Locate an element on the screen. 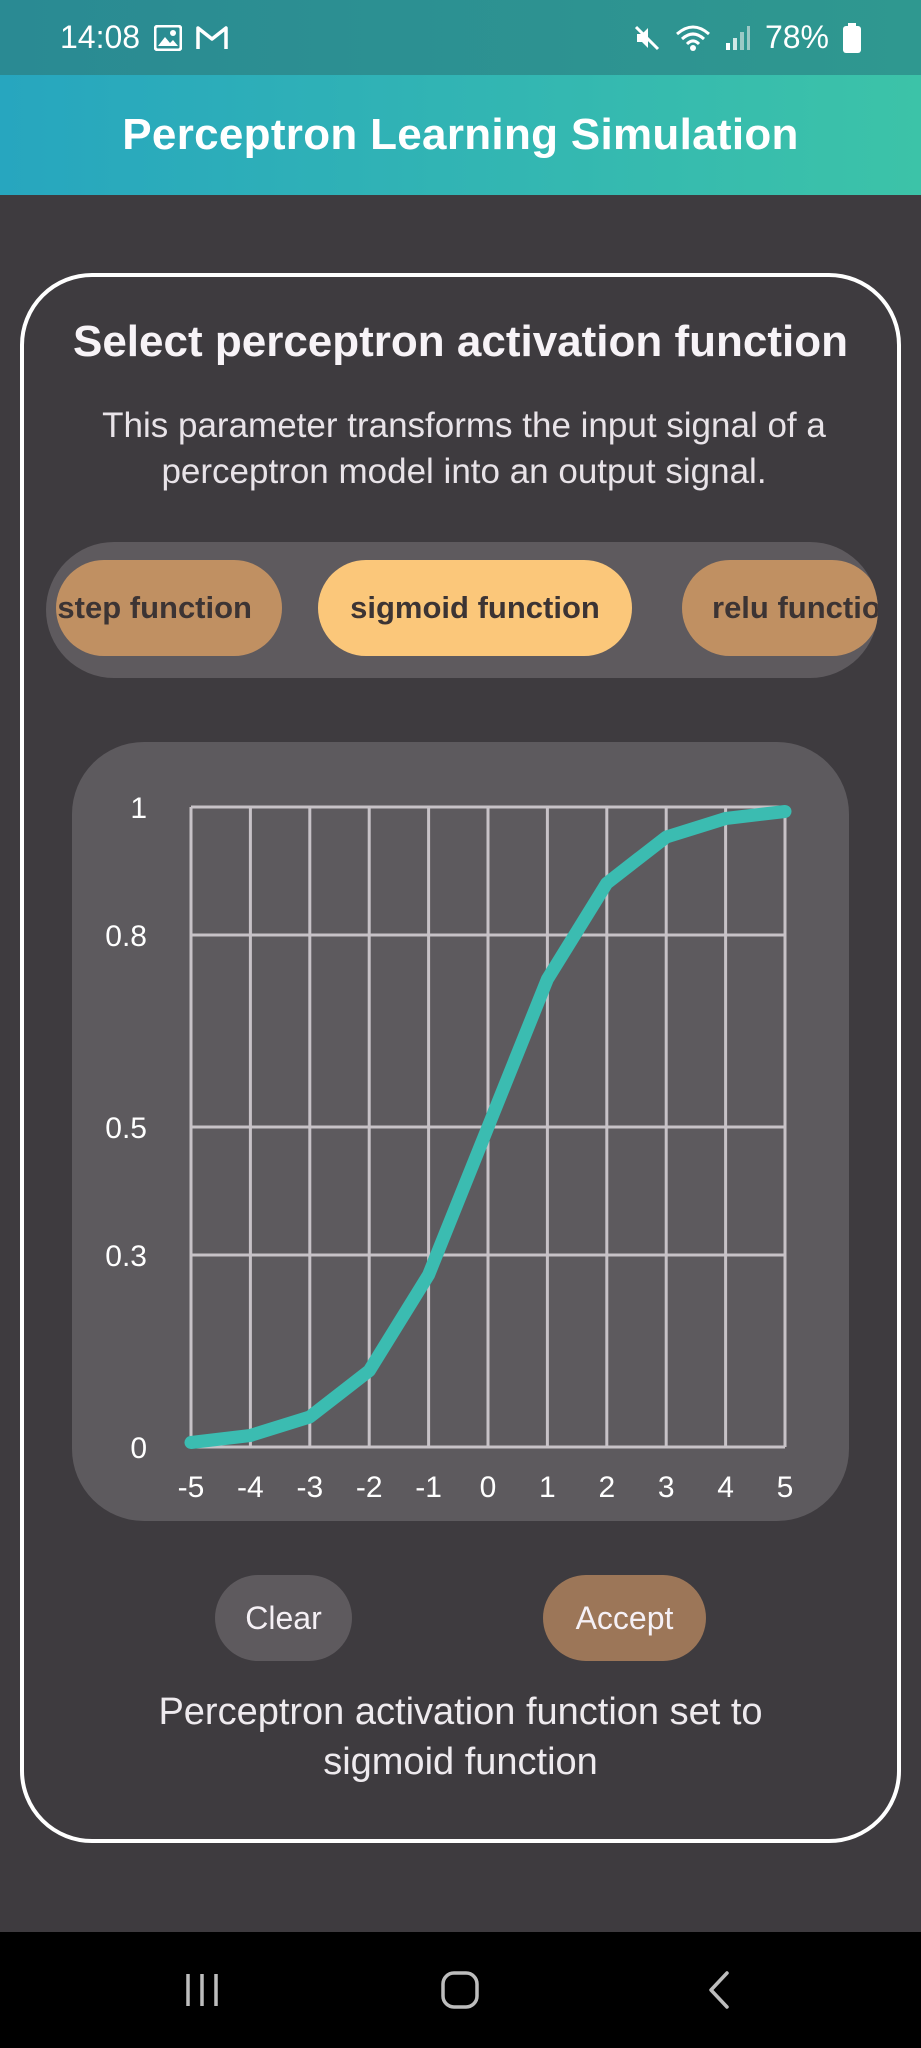 The width and height of the screenshot is (921, 2048). x-tick-label: -2 is located at coordinates (369, 1487).